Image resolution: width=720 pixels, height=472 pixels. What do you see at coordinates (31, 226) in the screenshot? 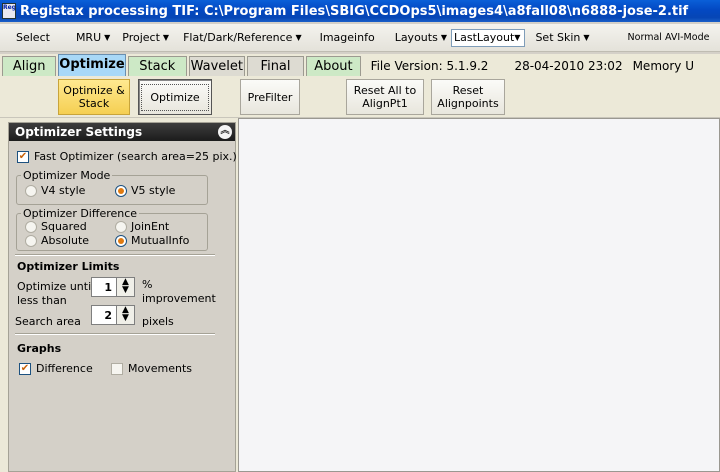
I see `squared-radio` at bounding box center [31, 226].